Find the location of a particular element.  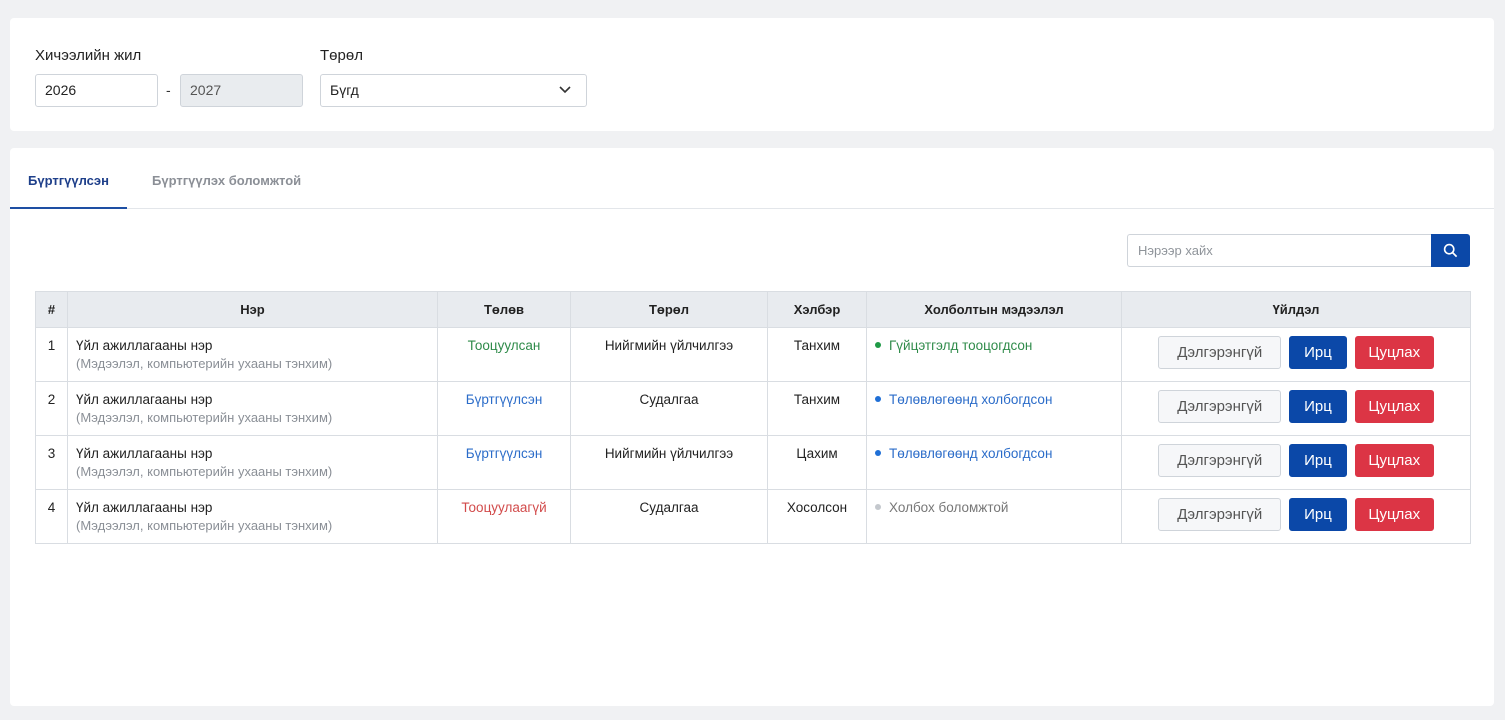

connection-text: Холбох боломжтой is located at coordinates (949, 507).